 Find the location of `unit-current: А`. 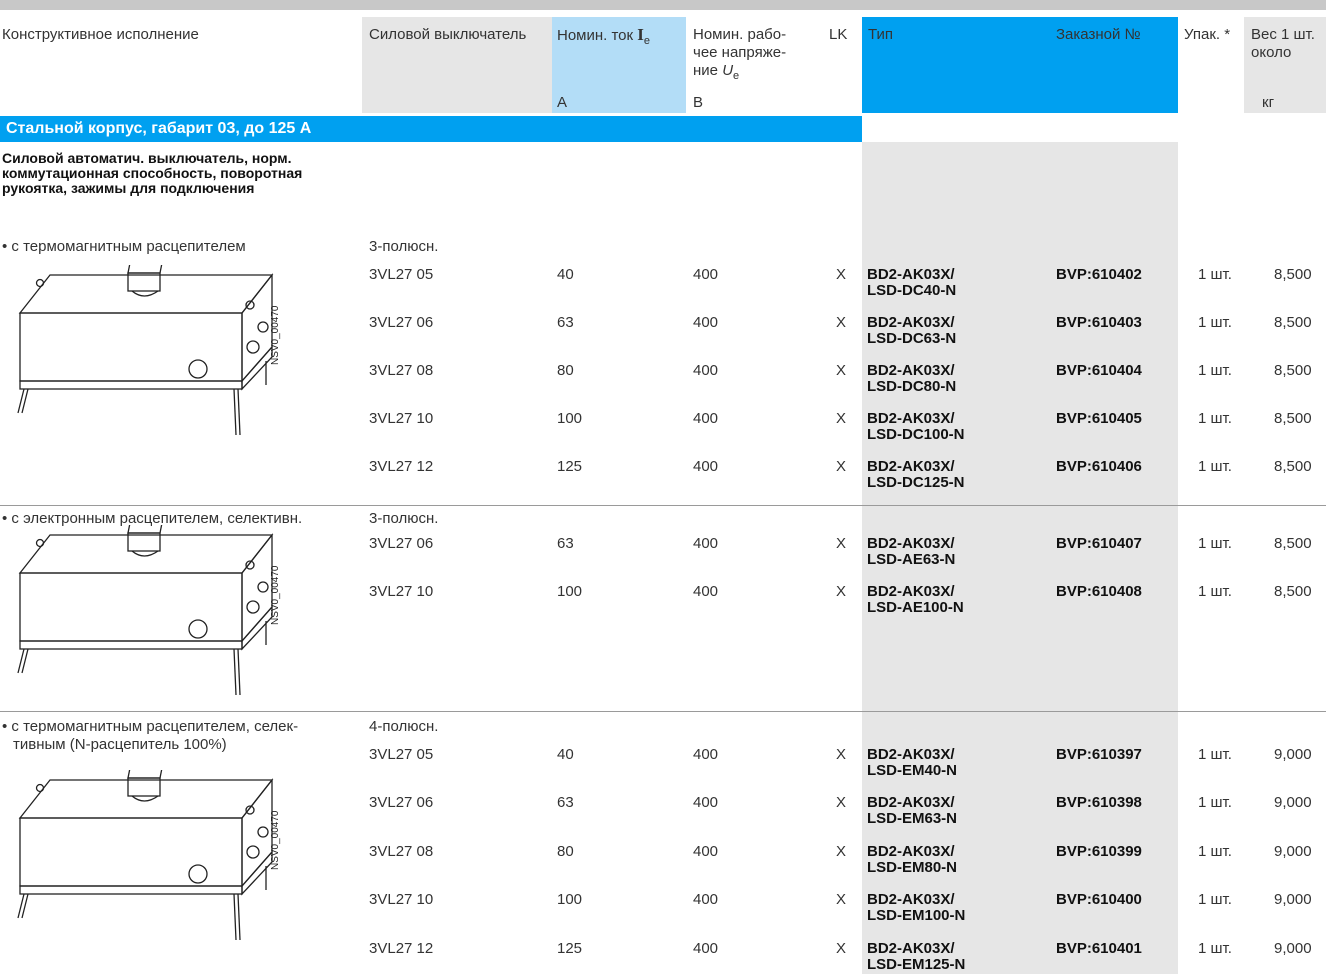

unit-current: А is located at coordinates (562, 102).